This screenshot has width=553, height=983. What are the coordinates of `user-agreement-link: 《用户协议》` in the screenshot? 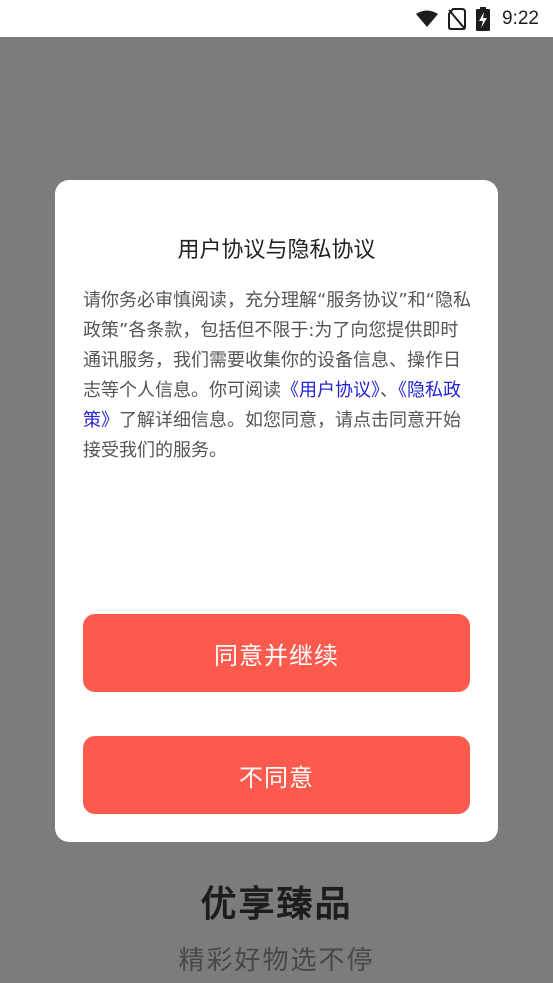 It's located at (330, 390).